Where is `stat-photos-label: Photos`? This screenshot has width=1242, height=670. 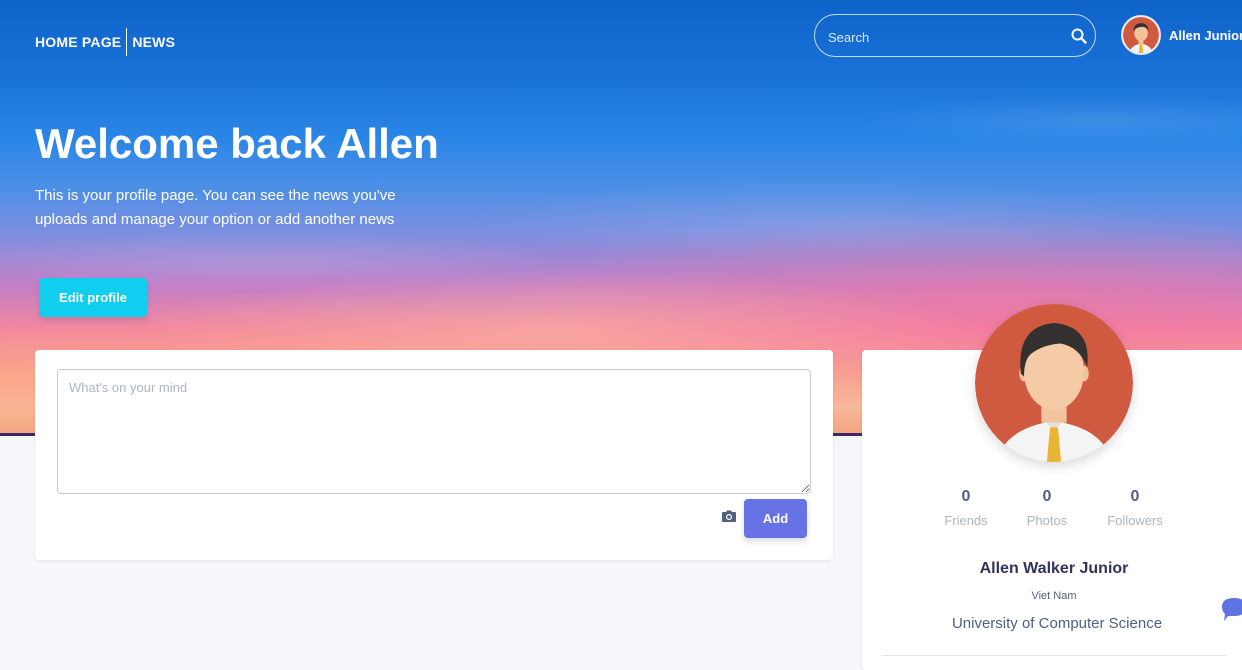 stat-photos-label: Photos is located at coordinates (1047, 520).